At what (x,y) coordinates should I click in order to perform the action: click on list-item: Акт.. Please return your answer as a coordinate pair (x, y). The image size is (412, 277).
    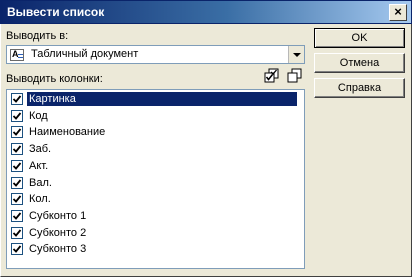
    Looking at the image, I should click on (155, 166).